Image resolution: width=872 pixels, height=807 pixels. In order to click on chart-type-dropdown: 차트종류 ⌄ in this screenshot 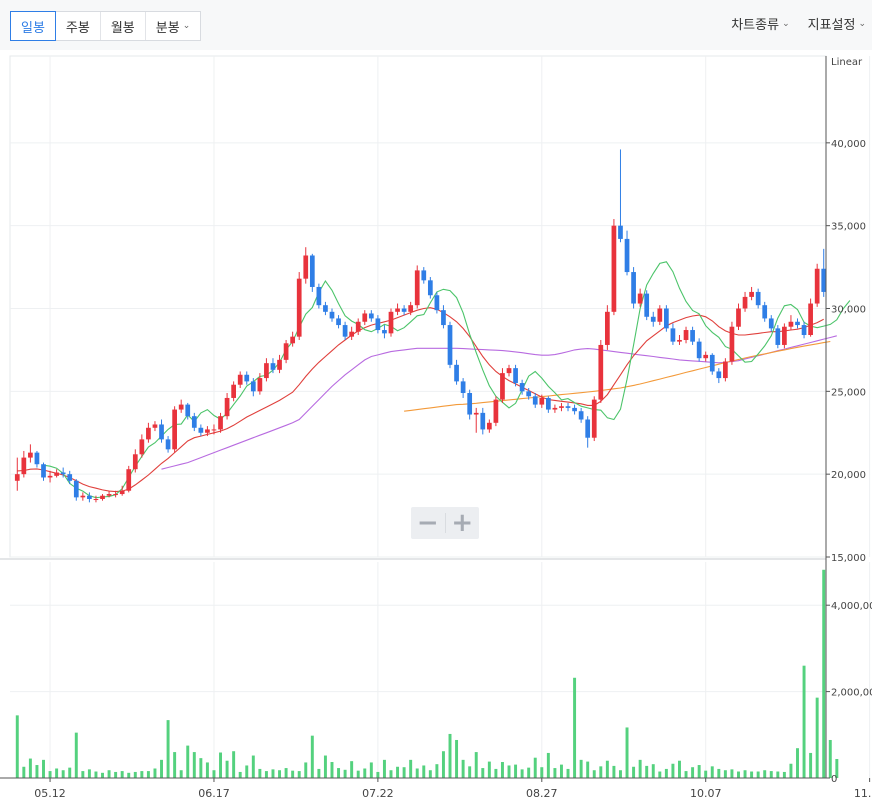, I will do `click(760, 23)`.